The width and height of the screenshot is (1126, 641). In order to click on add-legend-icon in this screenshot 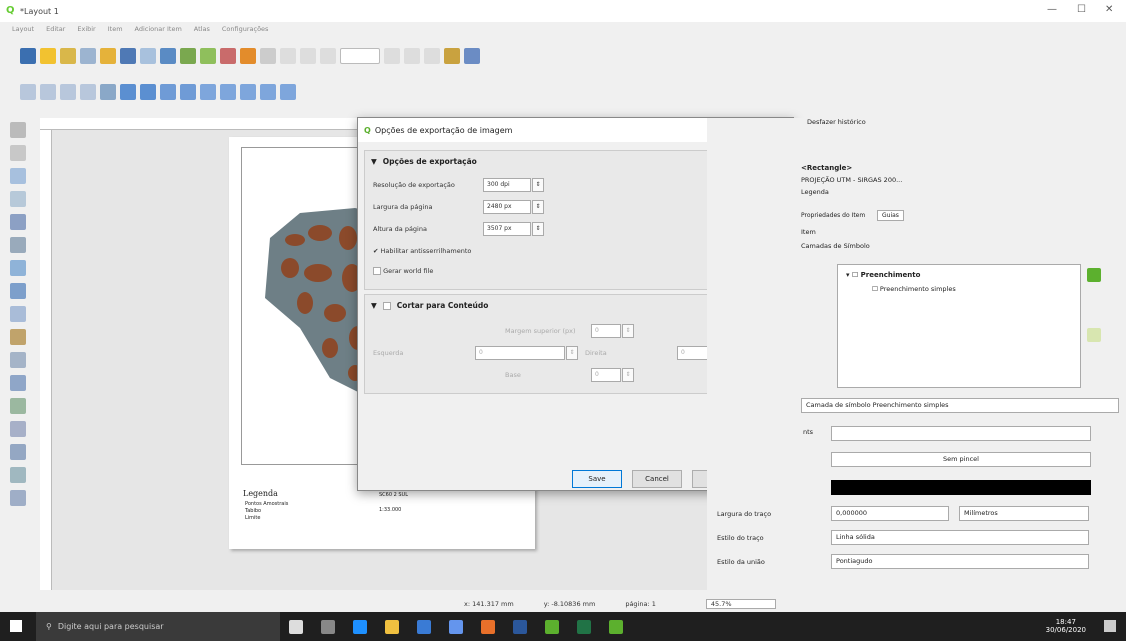, I will do `click(18, 337)`.